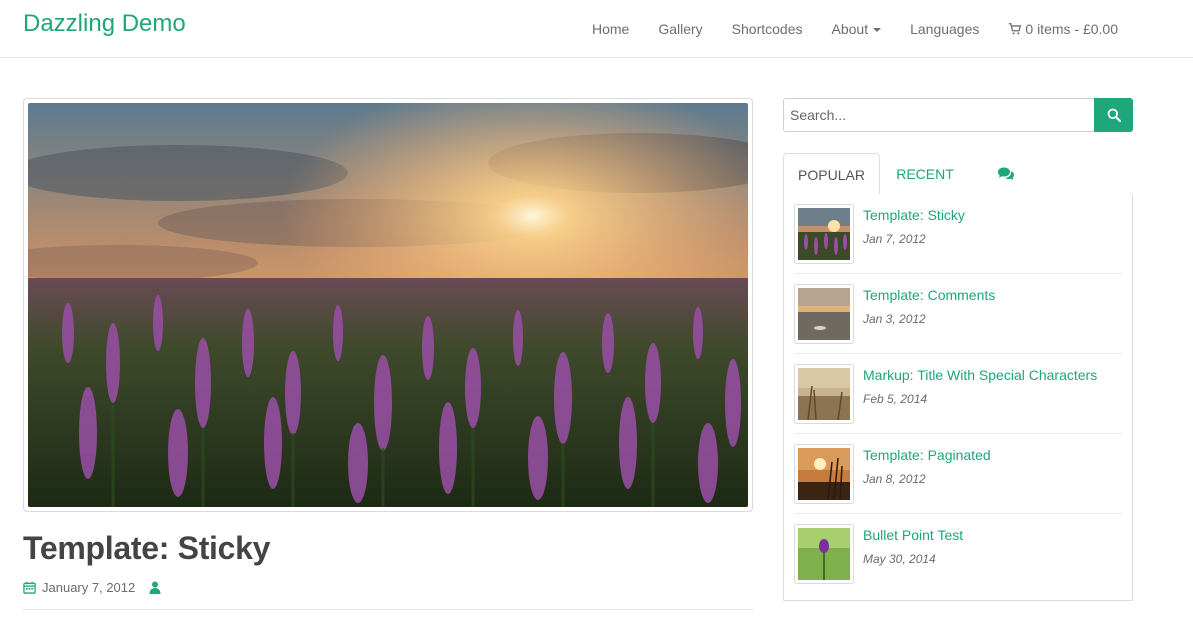  Describe the element at coordinates (895, 399) in the screenshot. I see `popular-post-date: Feb 5, 2014` at that location.